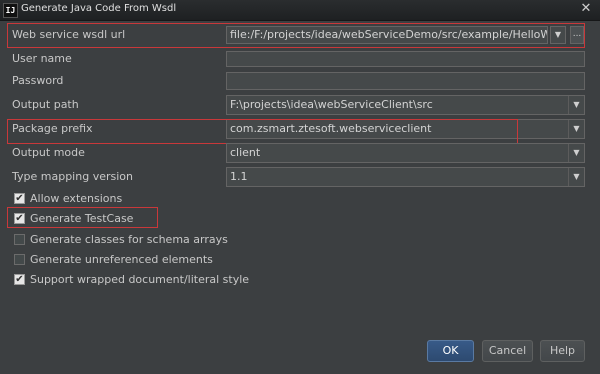  Describe the element at coordinates (507, 351) in the screenshot. I see `cancel-button: Cancel` at that location.